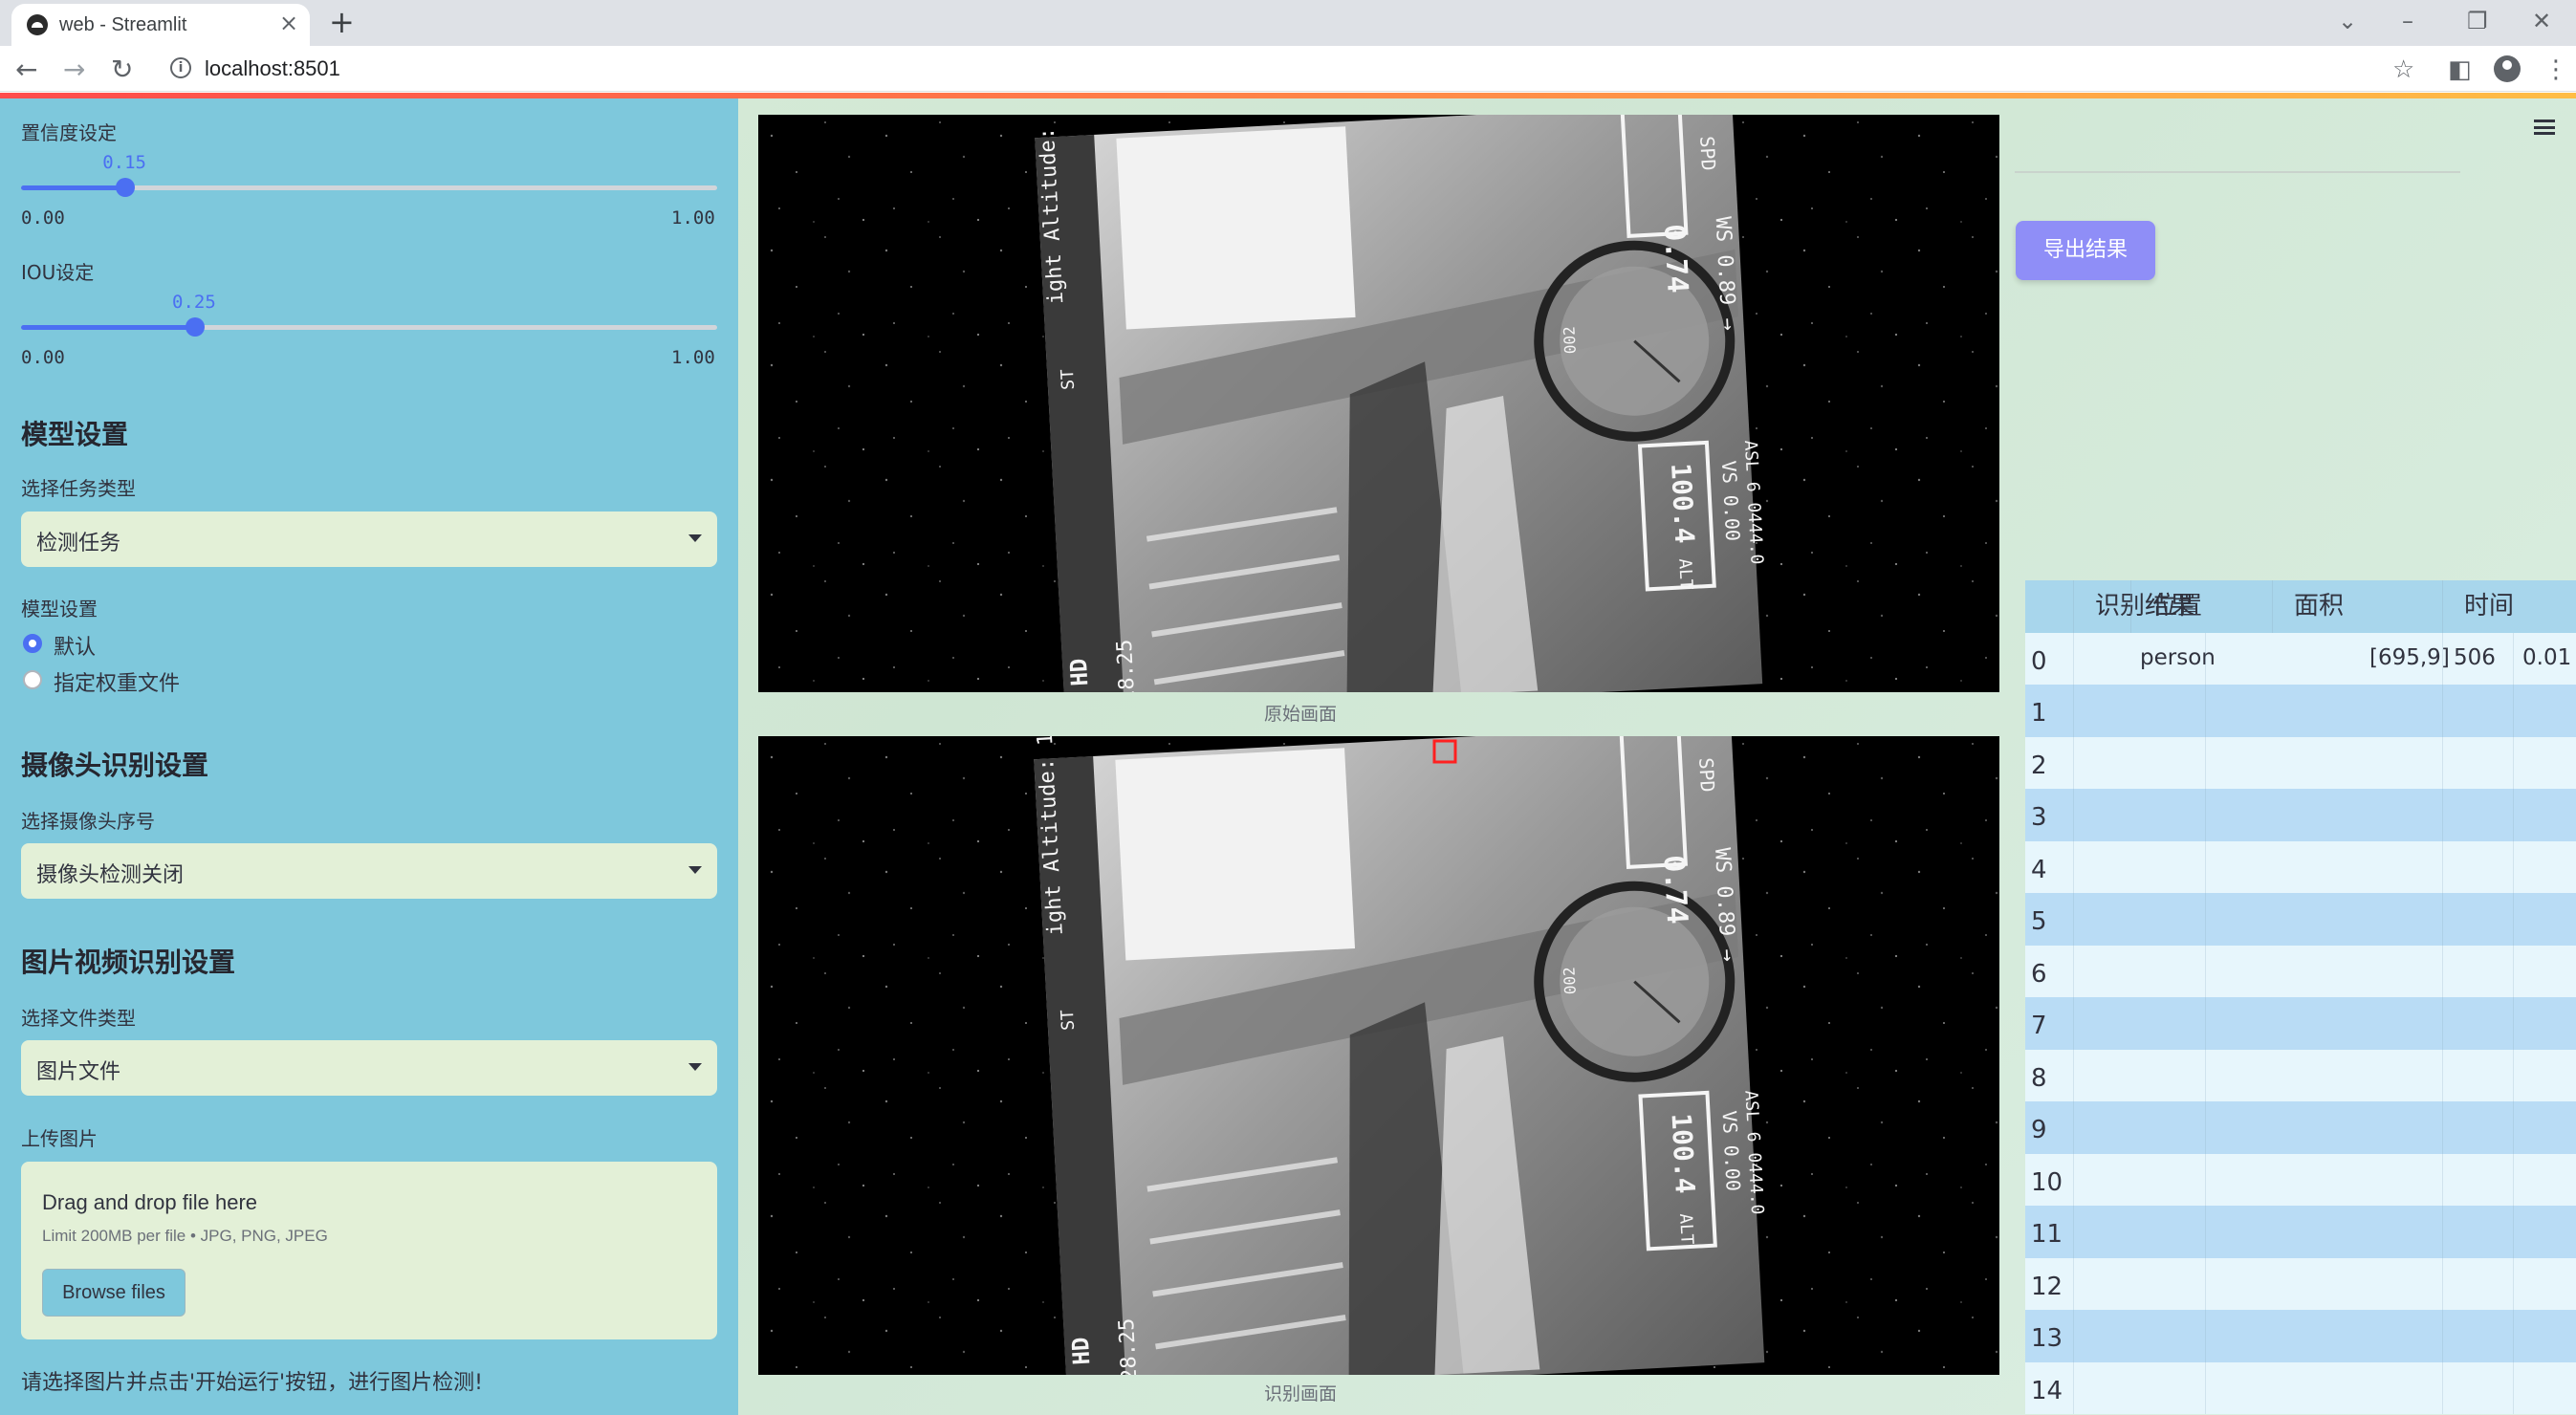 Image resolution: width=2576 pixels, height=1415 pixels. Describe the element at coordinates (2308, 607) in the screenshot. I see `results-column-header: 面积` at that location.